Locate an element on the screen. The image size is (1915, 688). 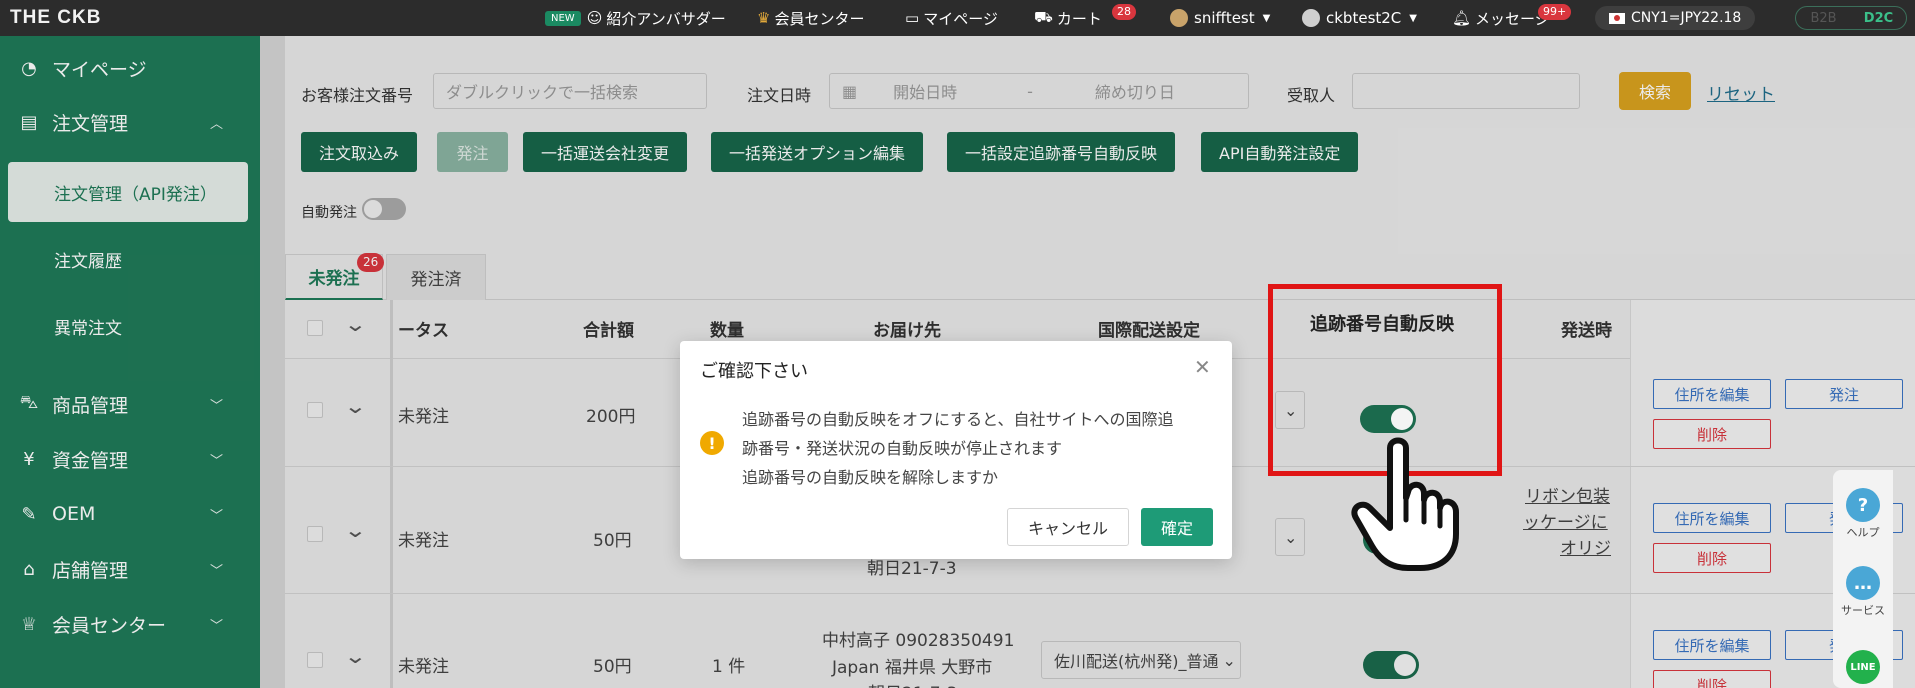
mode-d2c: D2C is located at coordinates (1878, 18).